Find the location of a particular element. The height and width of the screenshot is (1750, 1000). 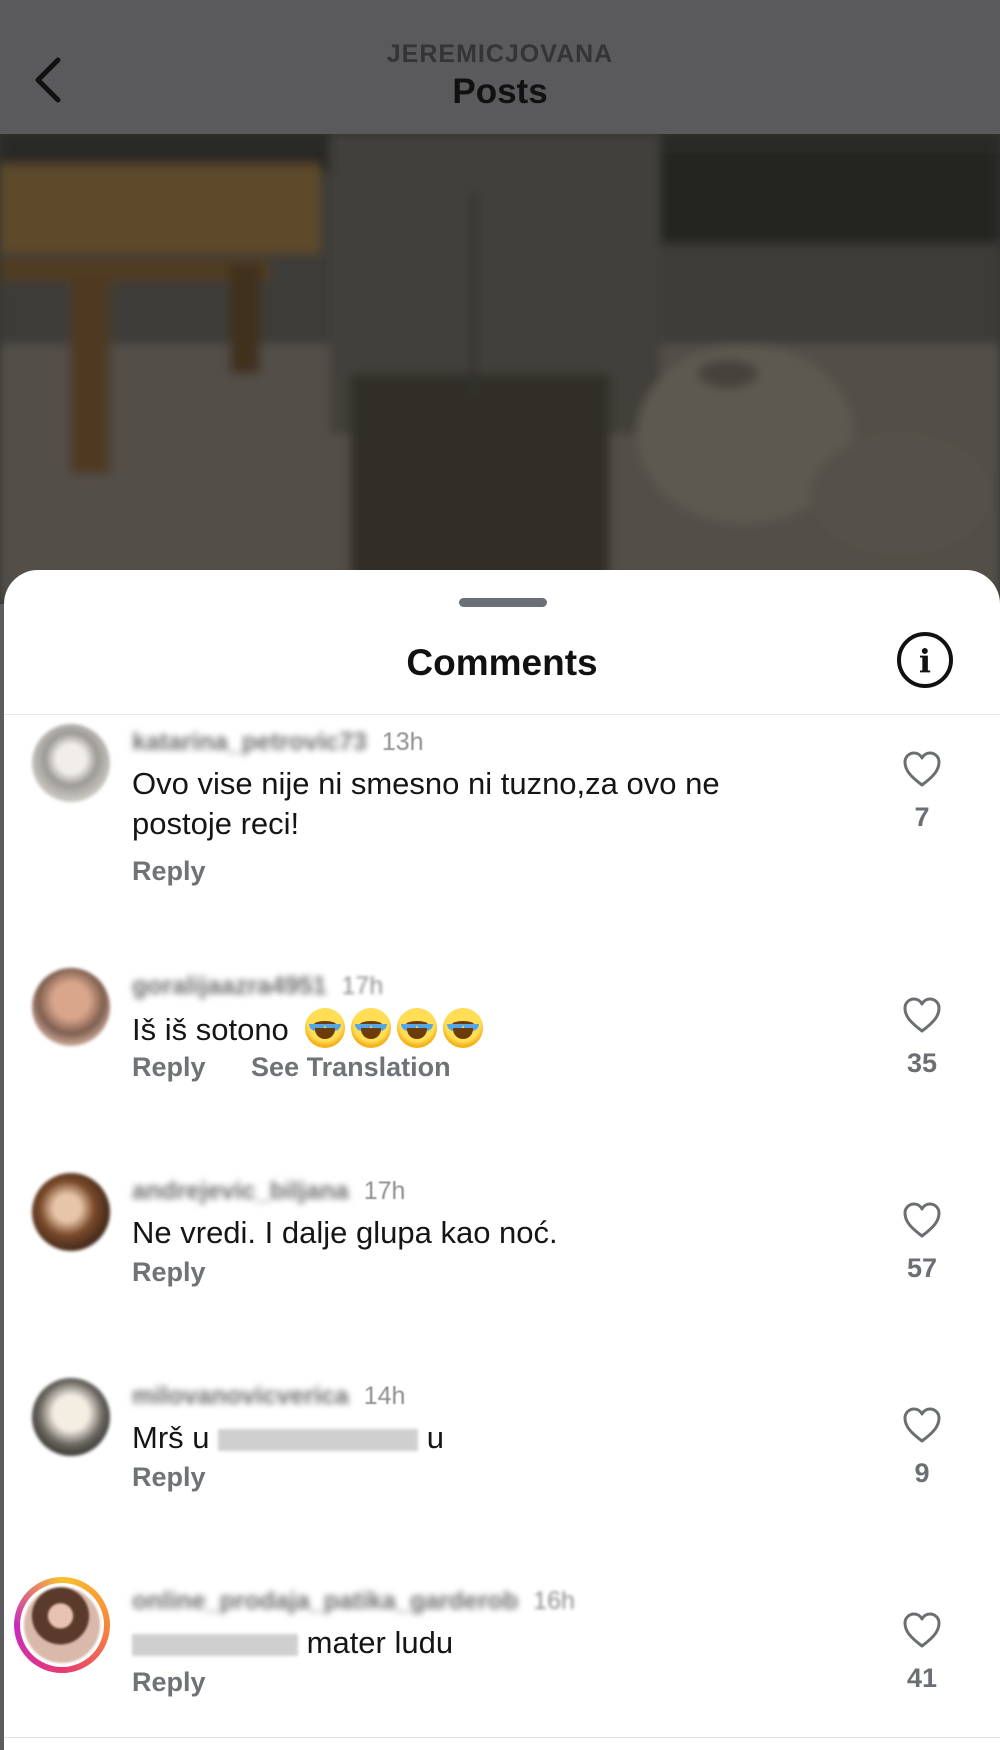

comments-title: Comments is located at coordinates (502, 662).